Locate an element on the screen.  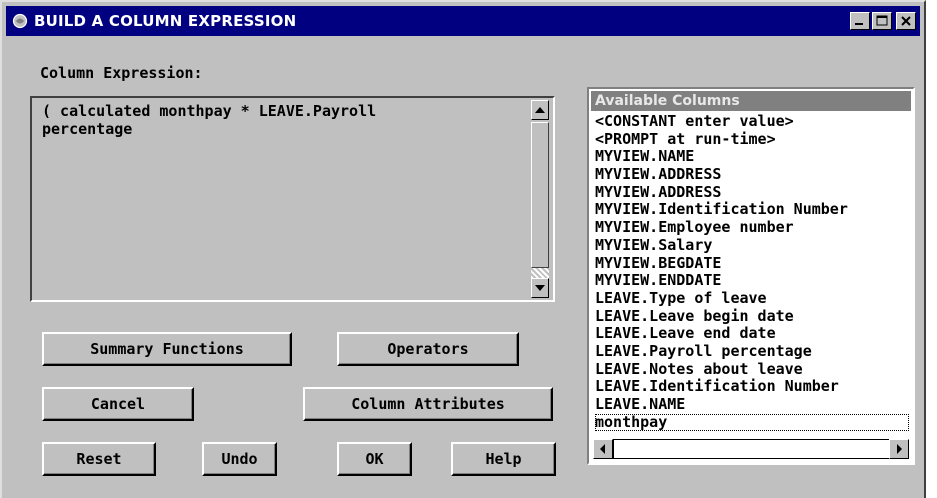
up-arrow-icon is located at coordinates (540, 110).